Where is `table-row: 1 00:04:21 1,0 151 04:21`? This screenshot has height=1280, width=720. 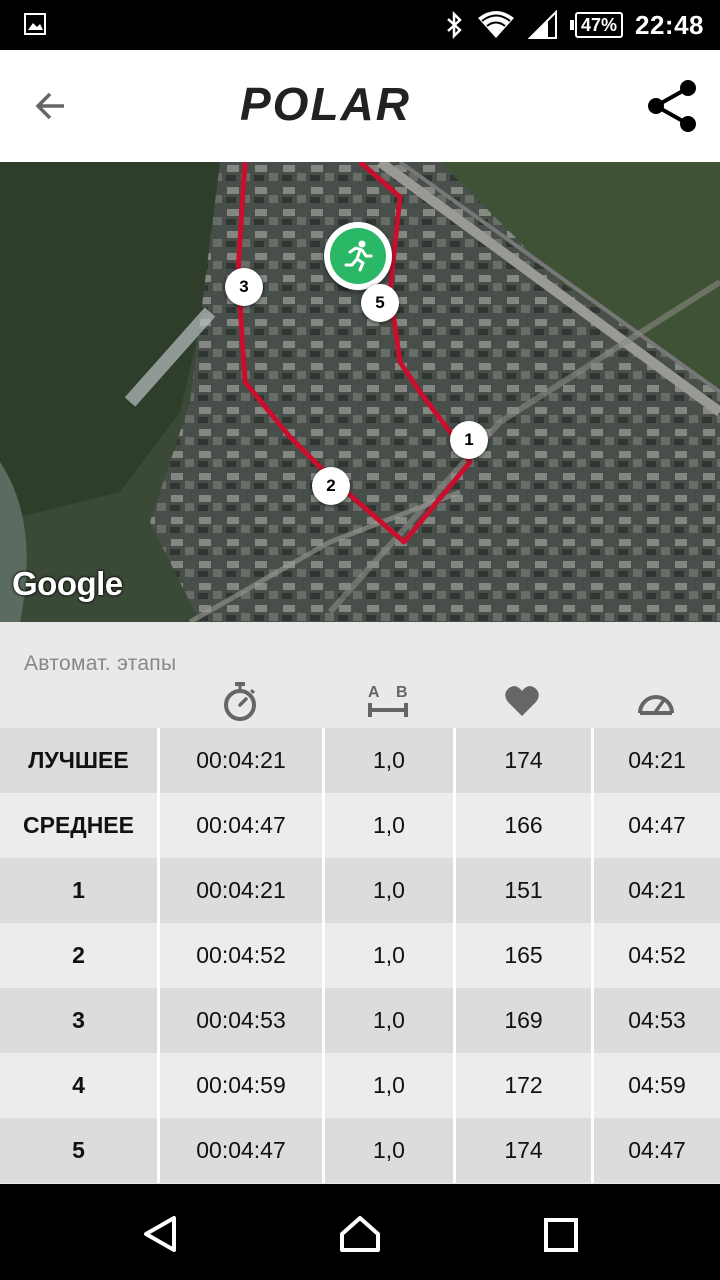
table-row: 1 00:04:21 1,0 151 04:21 is located at coordinates (360, 890).